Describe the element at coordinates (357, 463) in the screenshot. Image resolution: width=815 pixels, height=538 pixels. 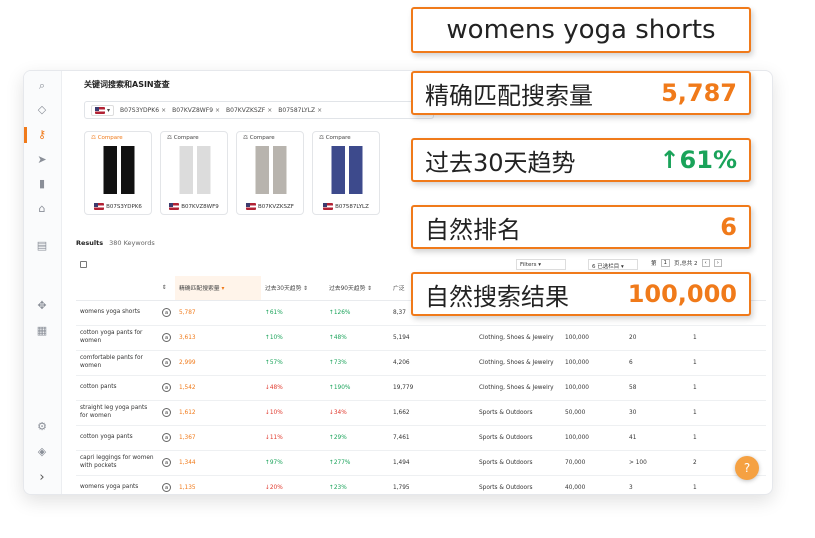
I see `trend90-cell: ↑277%` at that location.